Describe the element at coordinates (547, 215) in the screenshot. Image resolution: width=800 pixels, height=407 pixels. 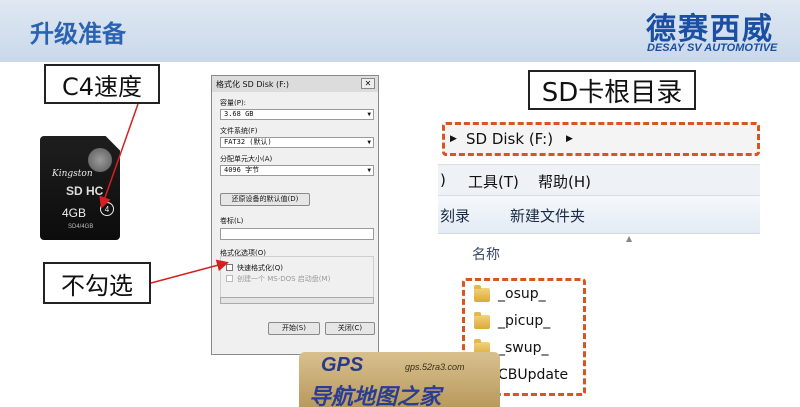
I see `new-folder-button: 新建文件夹` at that location.